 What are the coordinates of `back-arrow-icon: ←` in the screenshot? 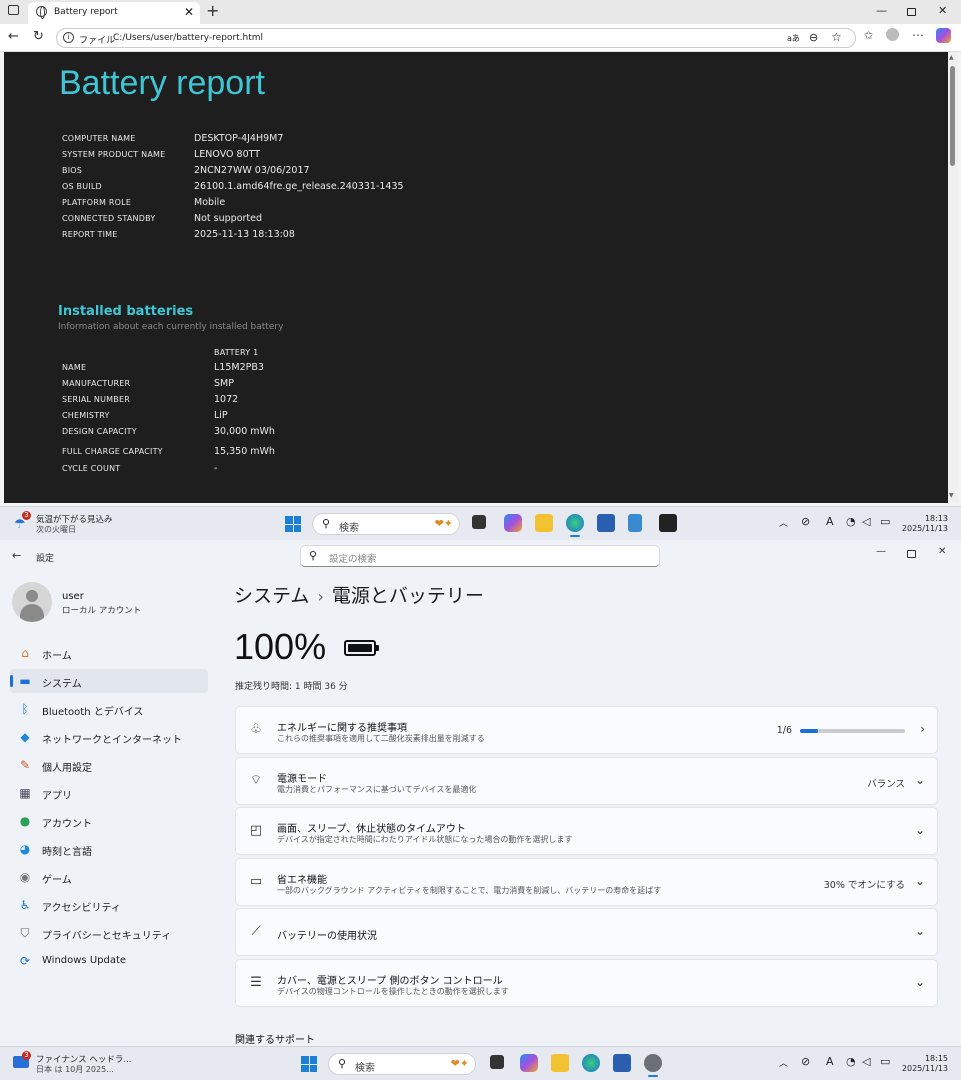 It's located at (16, 555).